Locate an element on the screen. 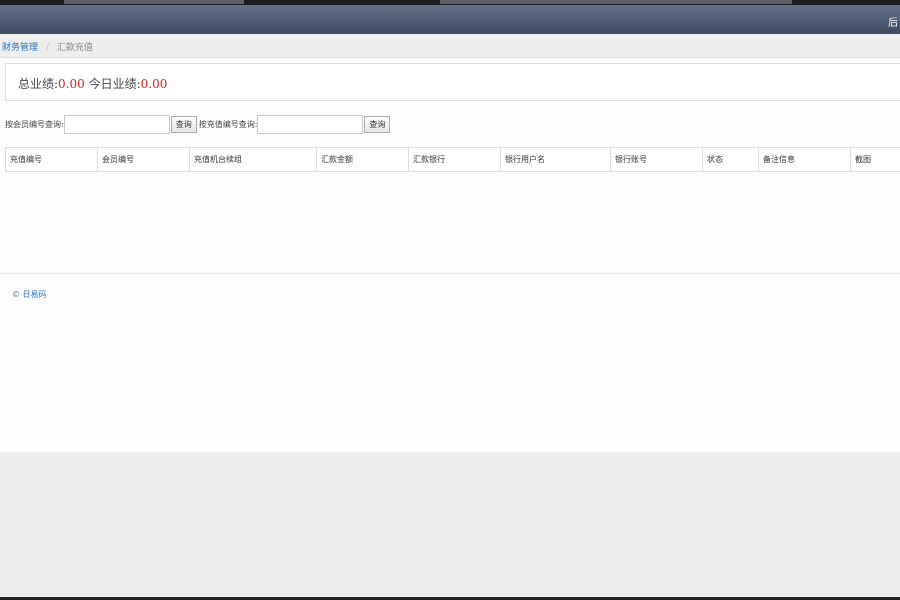 This screenshot has height=600, width=900. header-title: 后 is located at coordinates (893, 23).